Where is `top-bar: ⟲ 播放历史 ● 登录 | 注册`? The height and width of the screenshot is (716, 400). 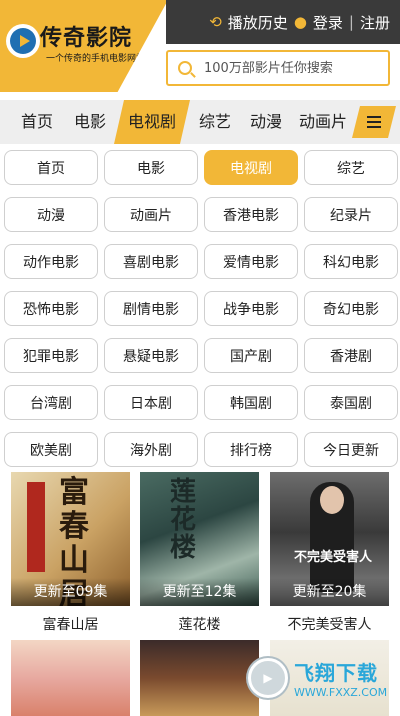 top-bar: ⟲ 播放历史 ● 登录 | 注册 is located at coordinates (283, 22).